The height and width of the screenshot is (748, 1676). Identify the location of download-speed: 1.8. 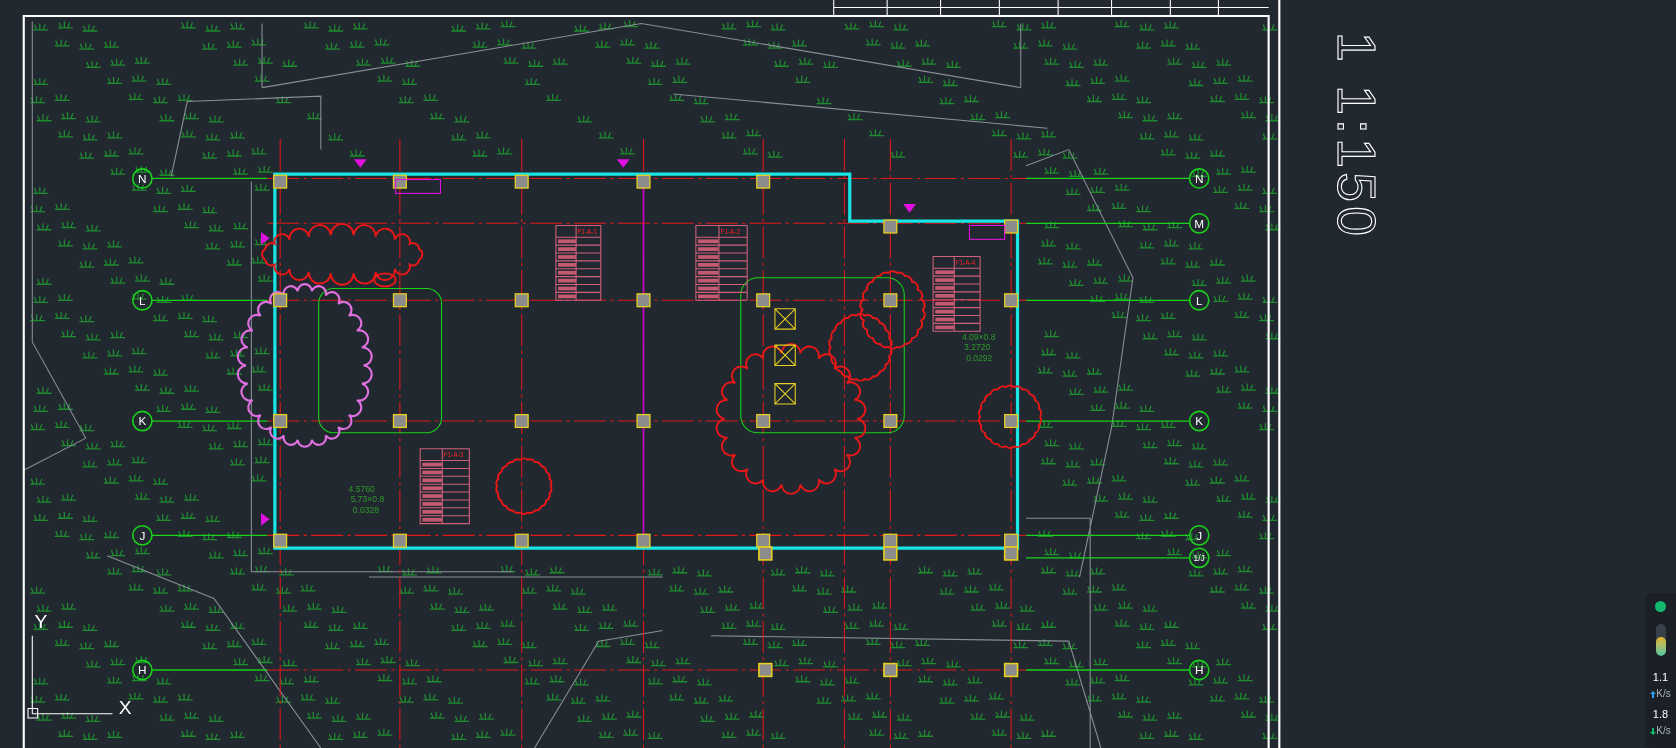
(1660, 714).